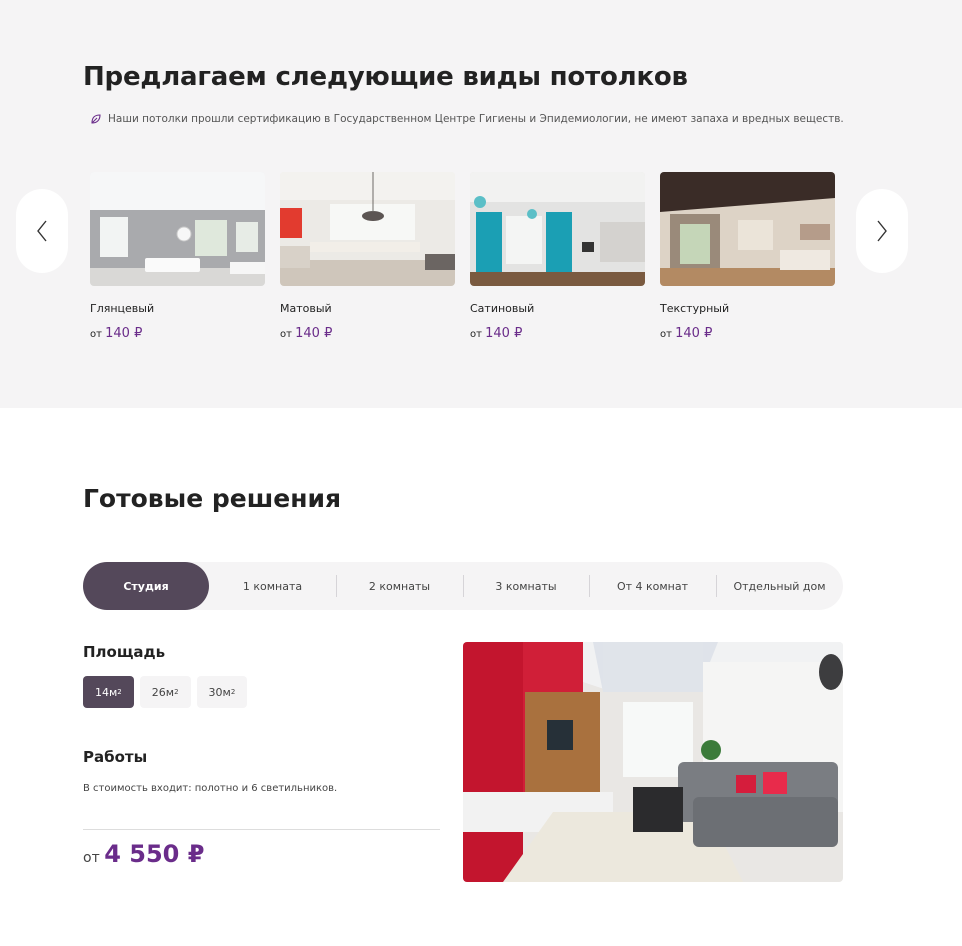 The width and height of the screenshot is (962, 946). What do you see at coordinates (96, 119) in the screenshot?
I see `leaf-icon` at bounding box center [96, 119].